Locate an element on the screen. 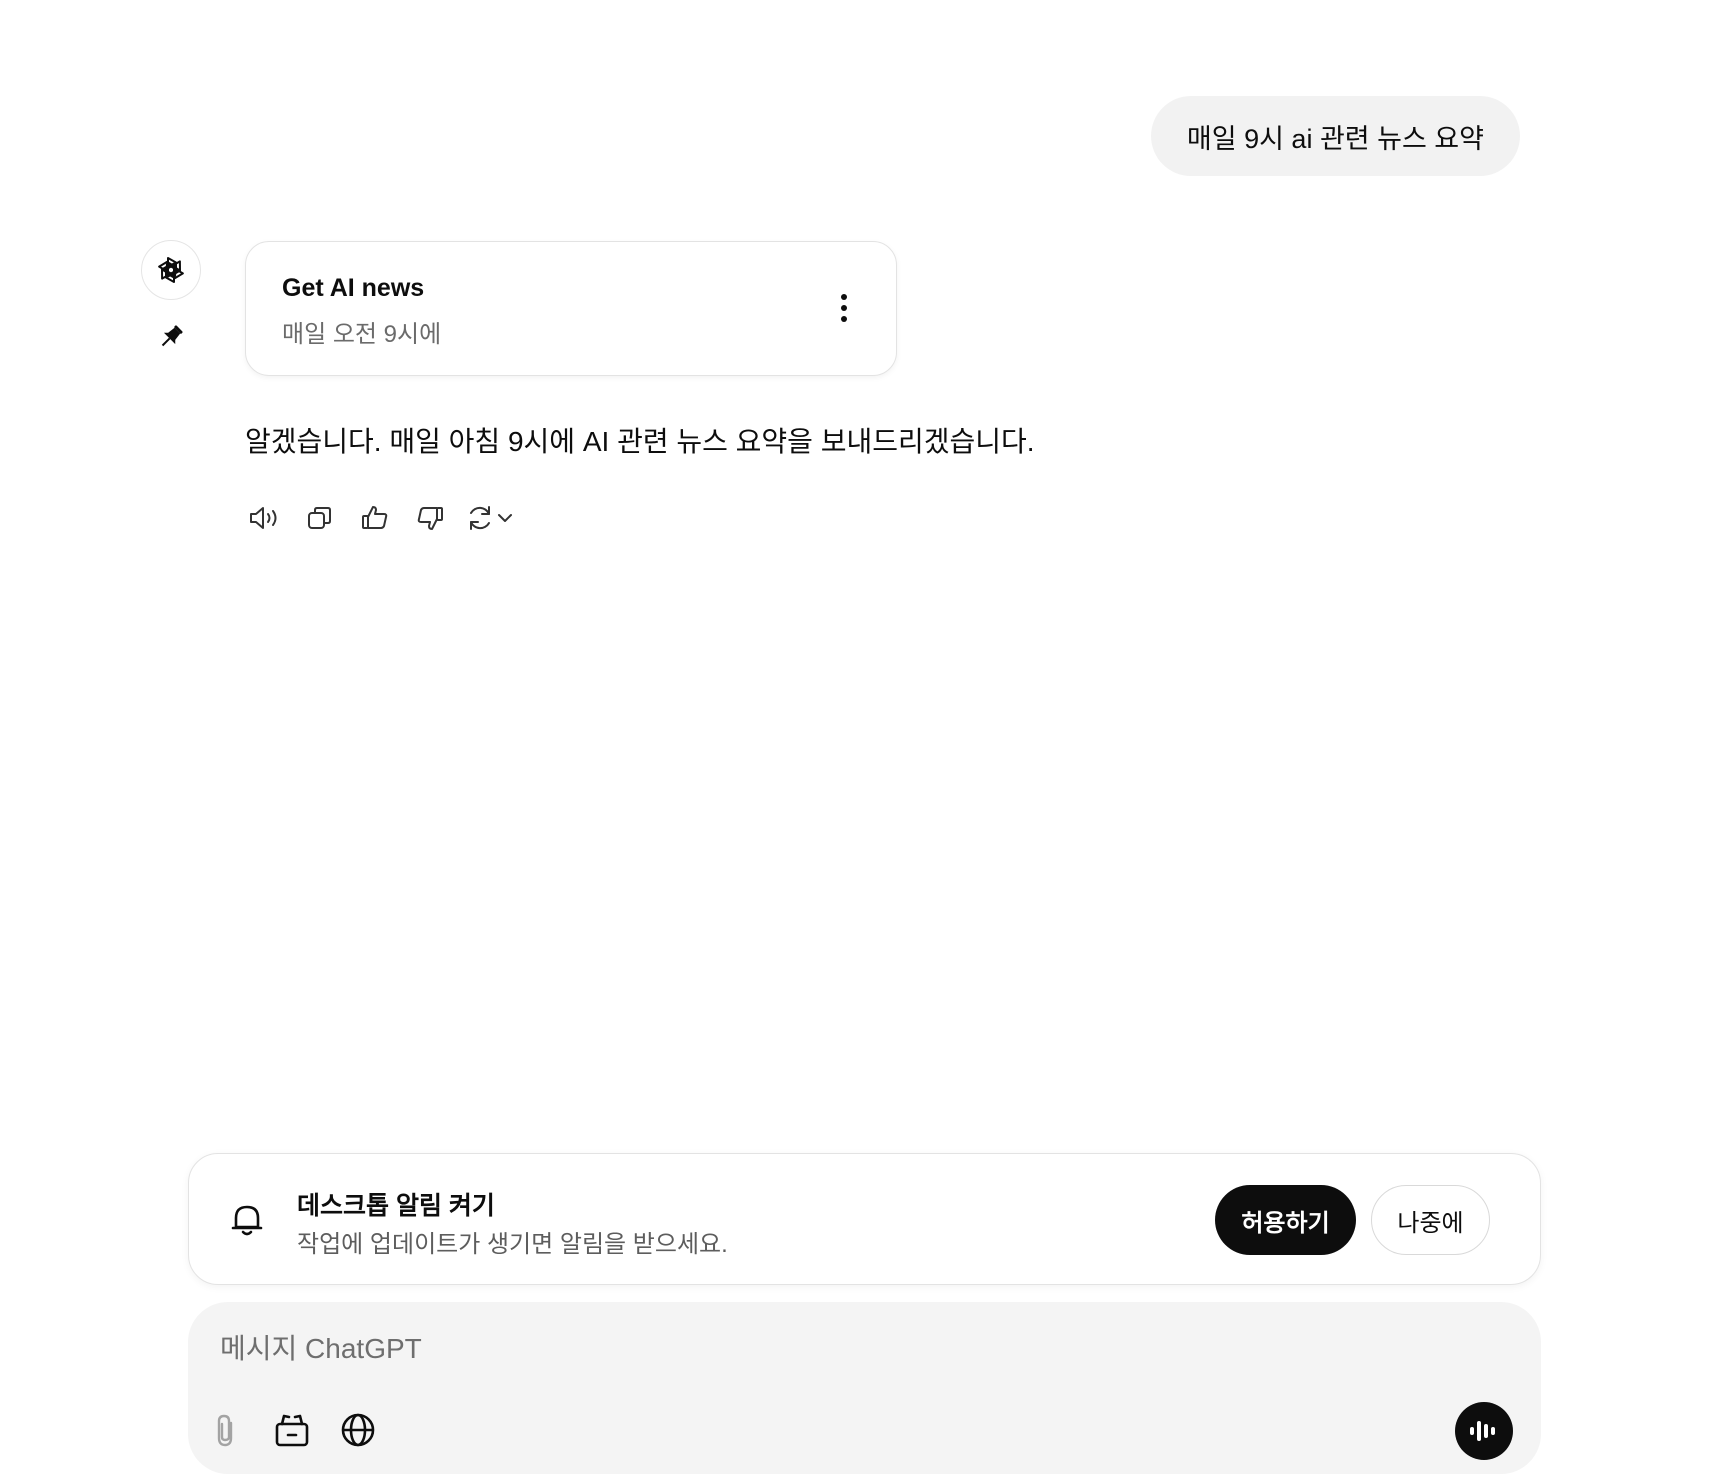 The width and height of the screenshot is (1712, 1474). read-aloud-icon is located at coordinates (263, 518).